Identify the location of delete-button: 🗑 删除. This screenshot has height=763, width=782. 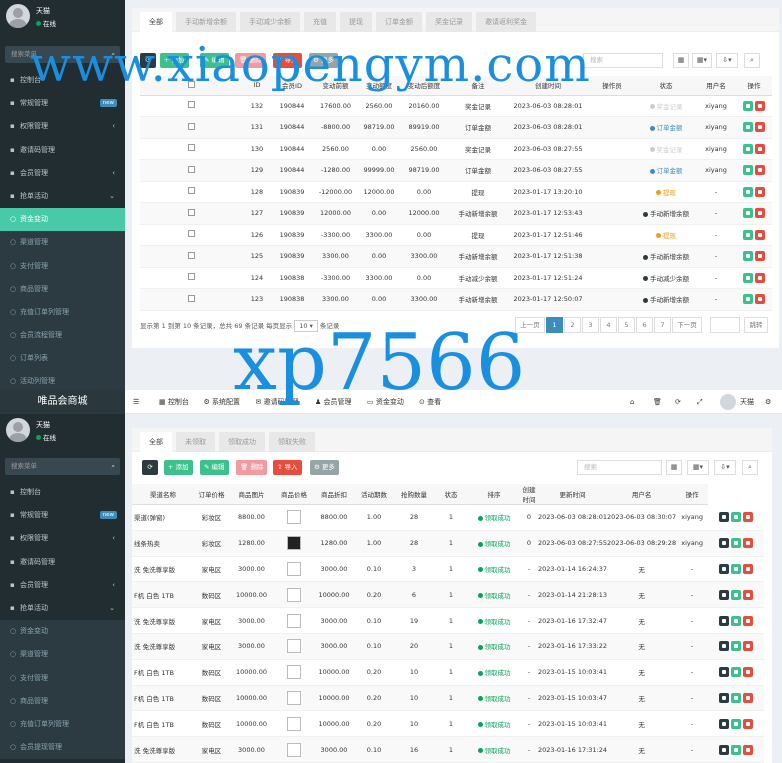
(251, 60).